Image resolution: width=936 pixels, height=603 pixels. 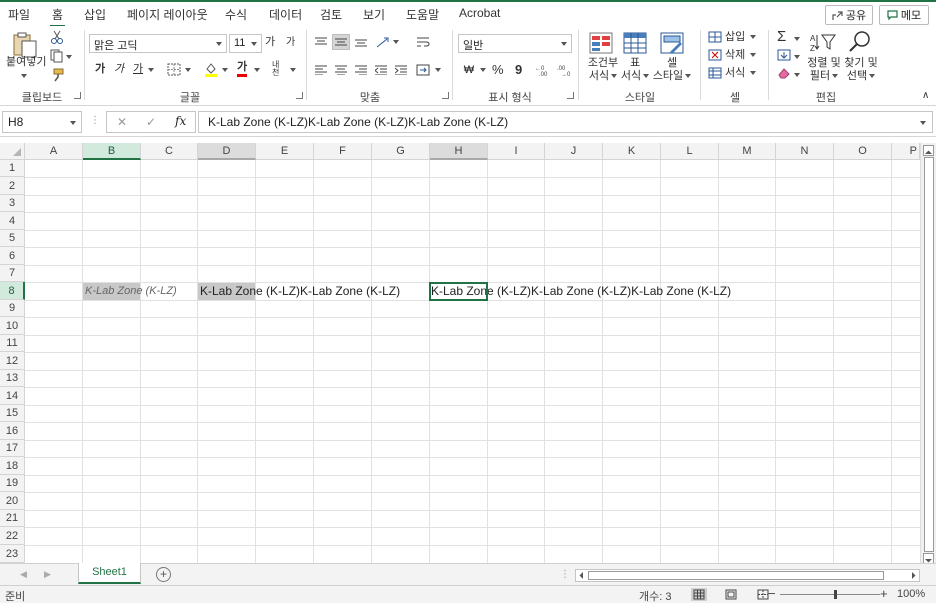 I want to click on font-color-dropdown, so click(x=256, y=70).